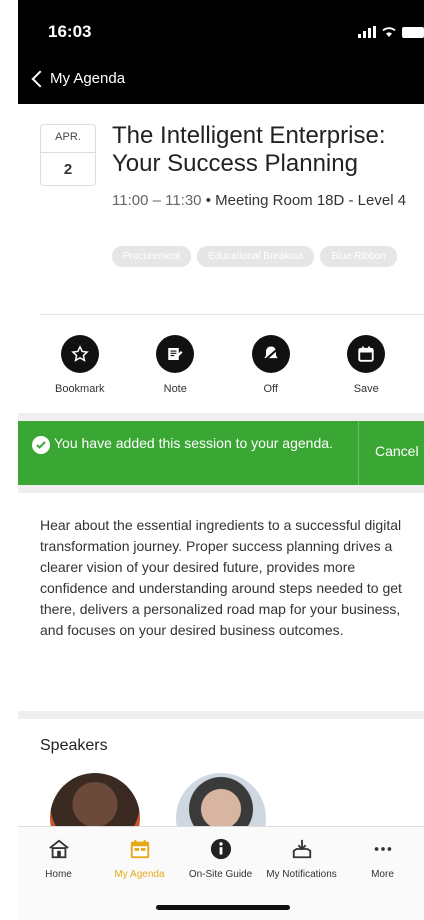 This screenshot has height=920, width=424. What do you see at coordinates (221, 849) in the screenshot?
I see `info-icon` at bounding box center [221, 849].